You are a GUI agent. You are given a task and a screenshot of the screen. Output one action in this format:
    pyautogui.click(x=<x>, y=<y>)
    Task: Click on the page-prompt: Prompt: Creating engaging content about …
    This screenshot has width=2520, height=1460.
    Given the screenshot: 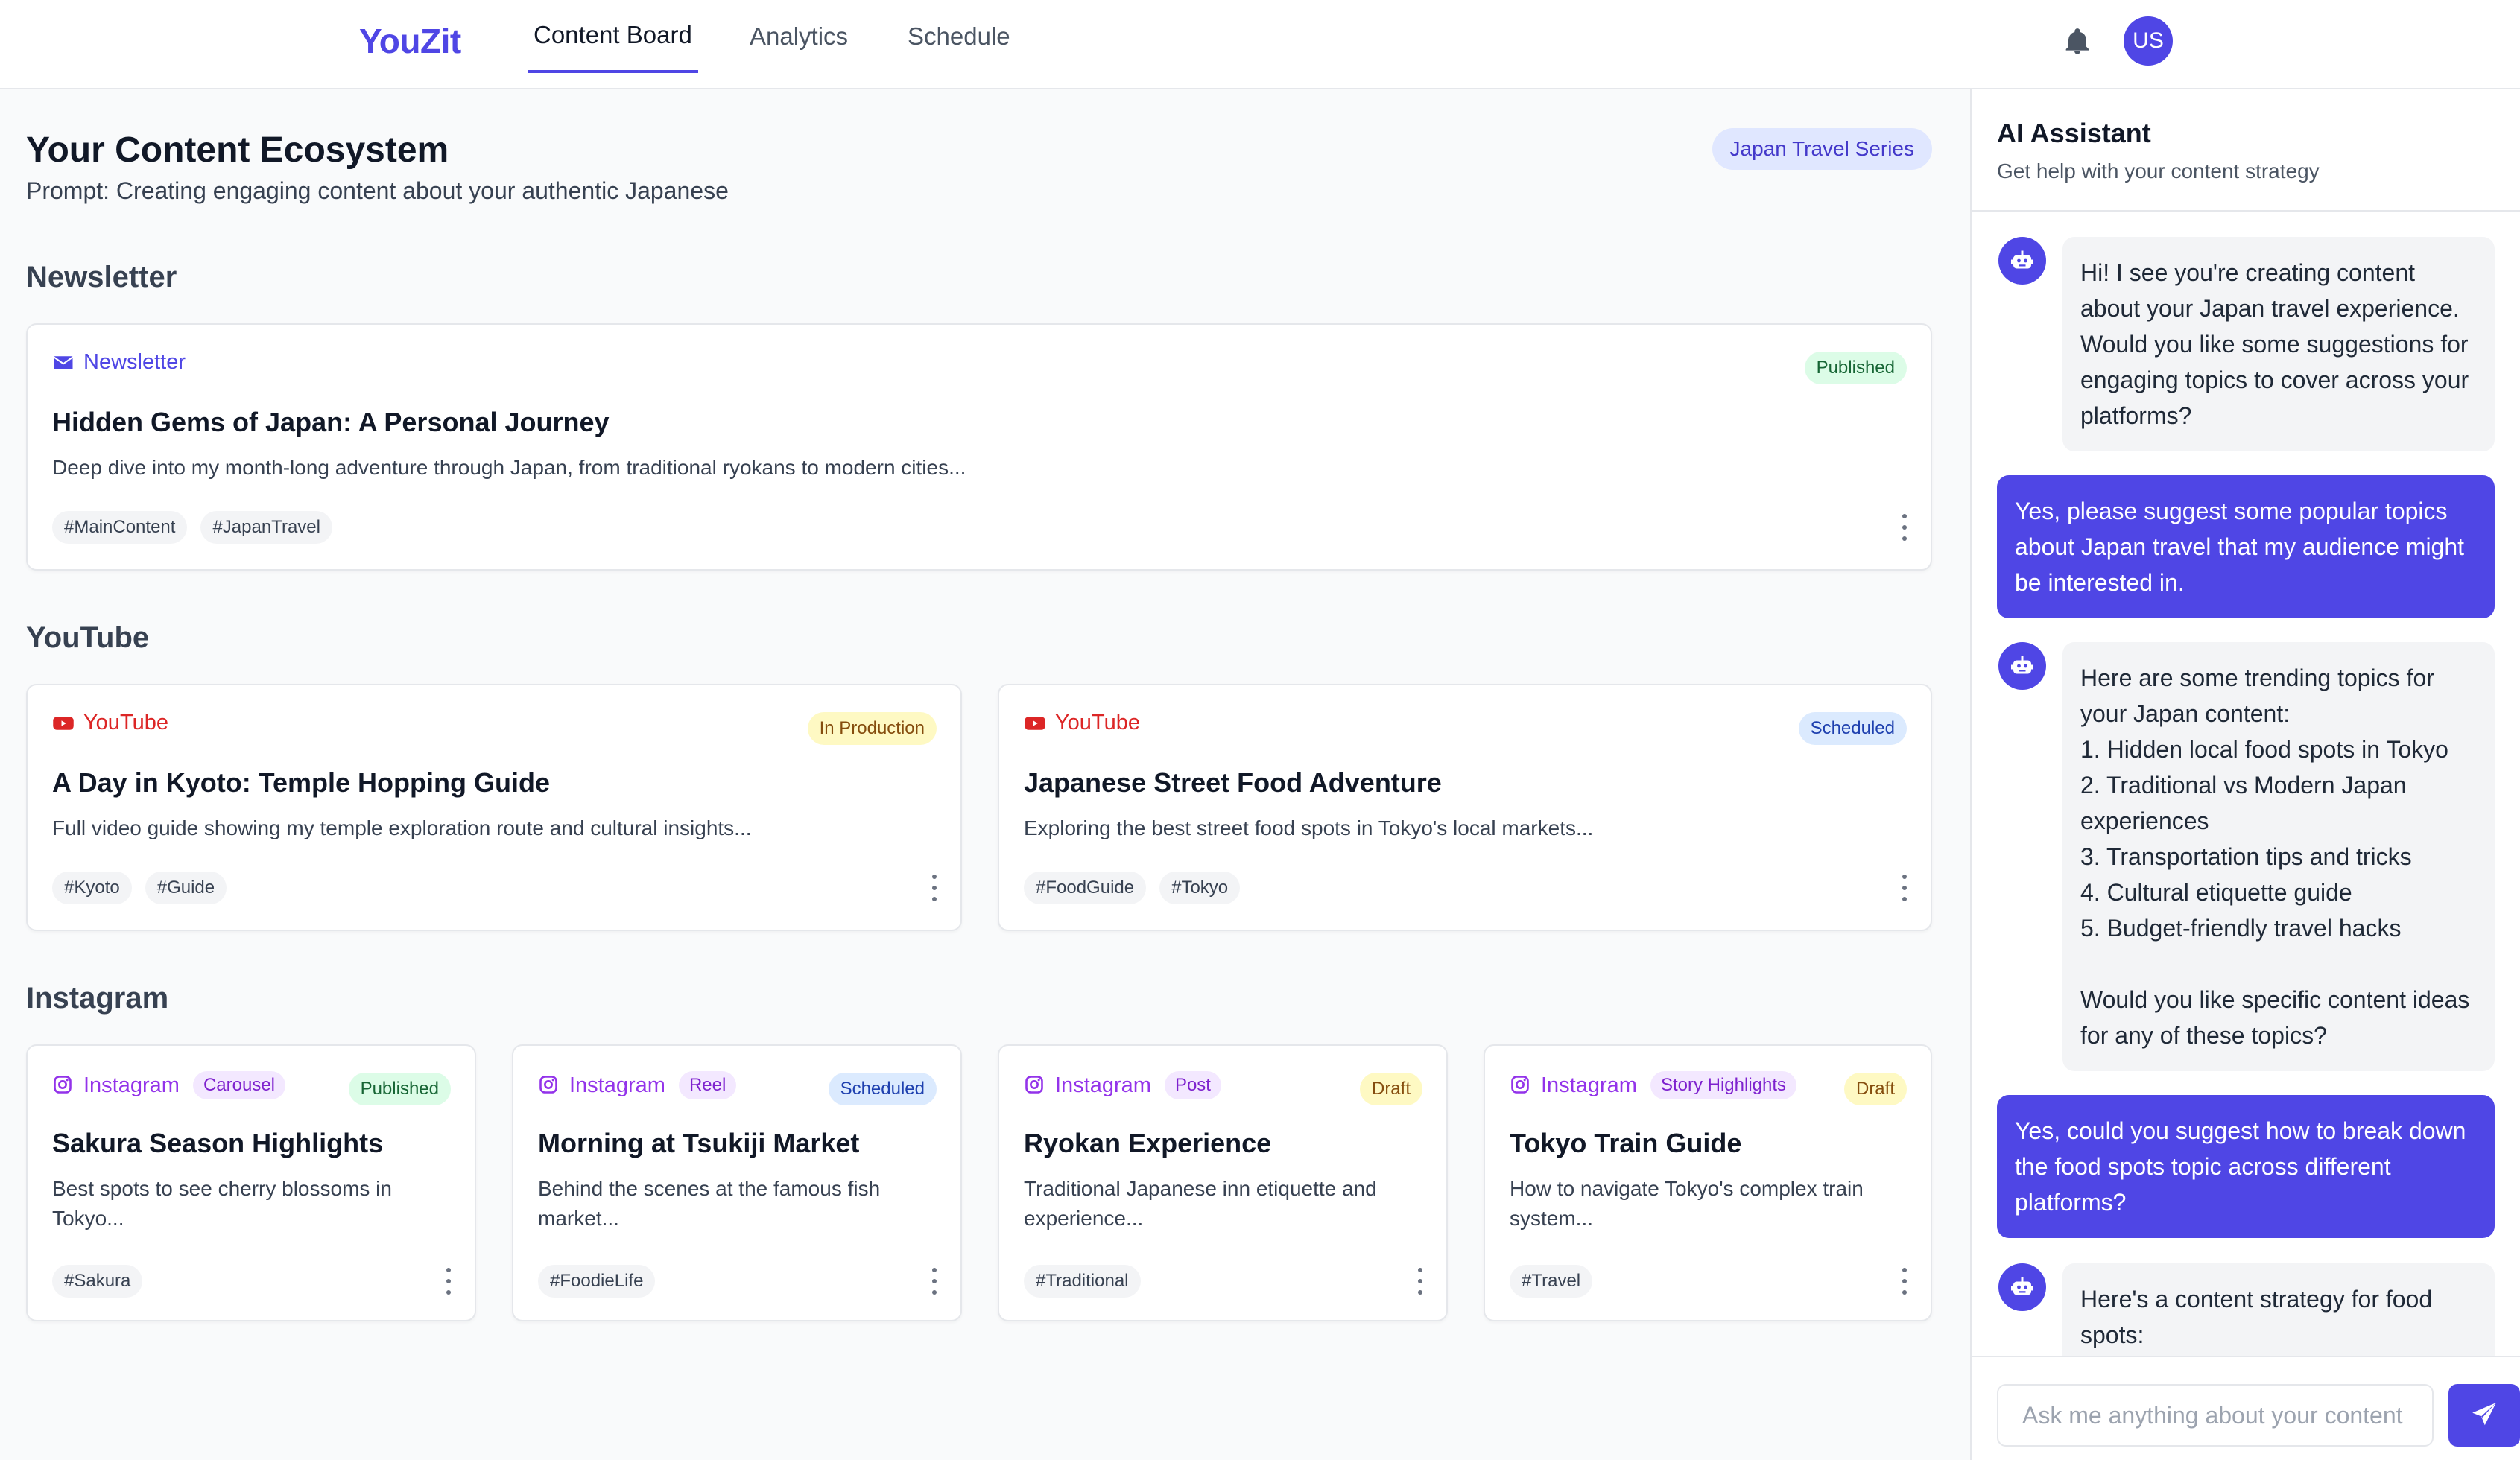 What is the action you would take?
    pyautogui.click(x=377, y=191)
    